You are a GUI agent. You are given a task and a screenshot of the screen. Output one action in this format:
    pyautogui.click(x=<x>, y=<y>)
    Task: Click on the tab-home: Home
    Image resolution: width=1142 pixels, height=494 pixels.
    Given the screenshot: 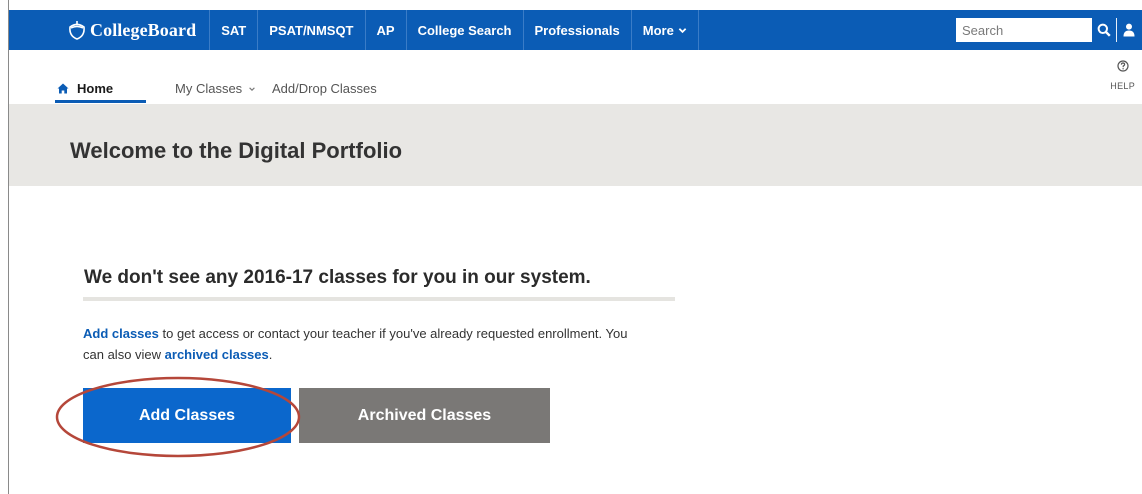 What is the action you would take?
    pyautogui.click(x=85, y=88)
    